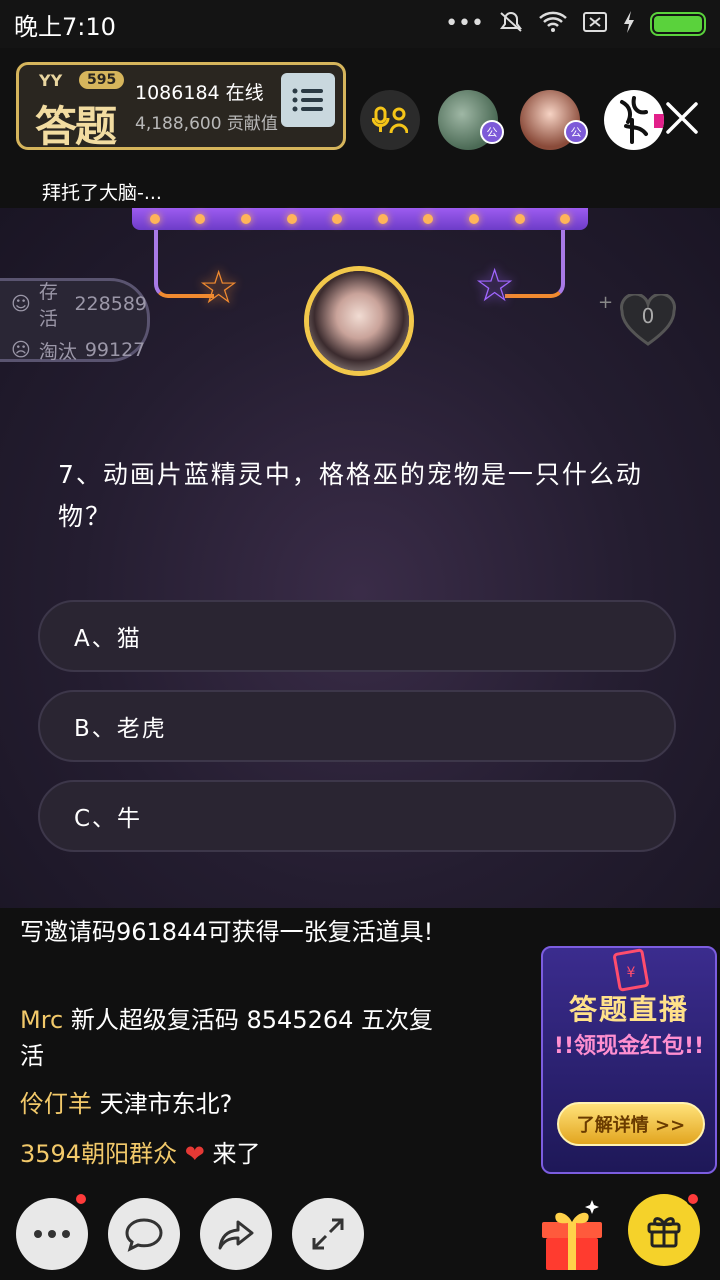 This screenshot has width=720, height=1280. What do you see at coordinates (21, 350) in the screenshot?
I see `sad-icon: ☹` at bounding box center [21, 350].